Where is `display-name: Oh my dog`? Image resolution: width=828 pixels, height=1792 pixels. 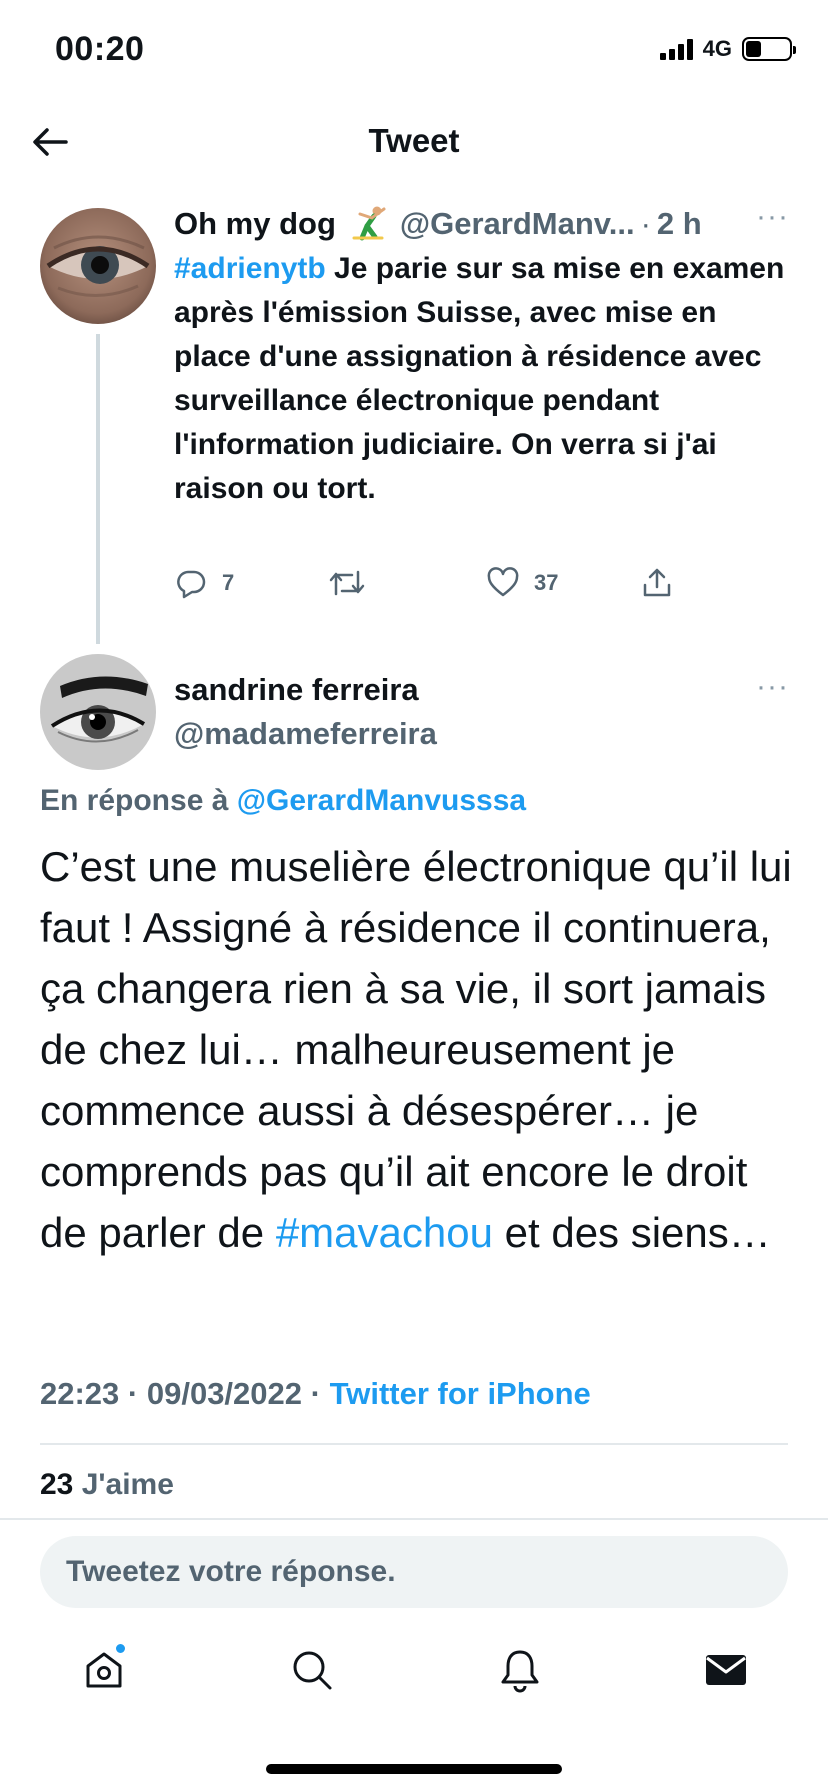 display-name: Oh my dog is located at coordinates (255, 224).